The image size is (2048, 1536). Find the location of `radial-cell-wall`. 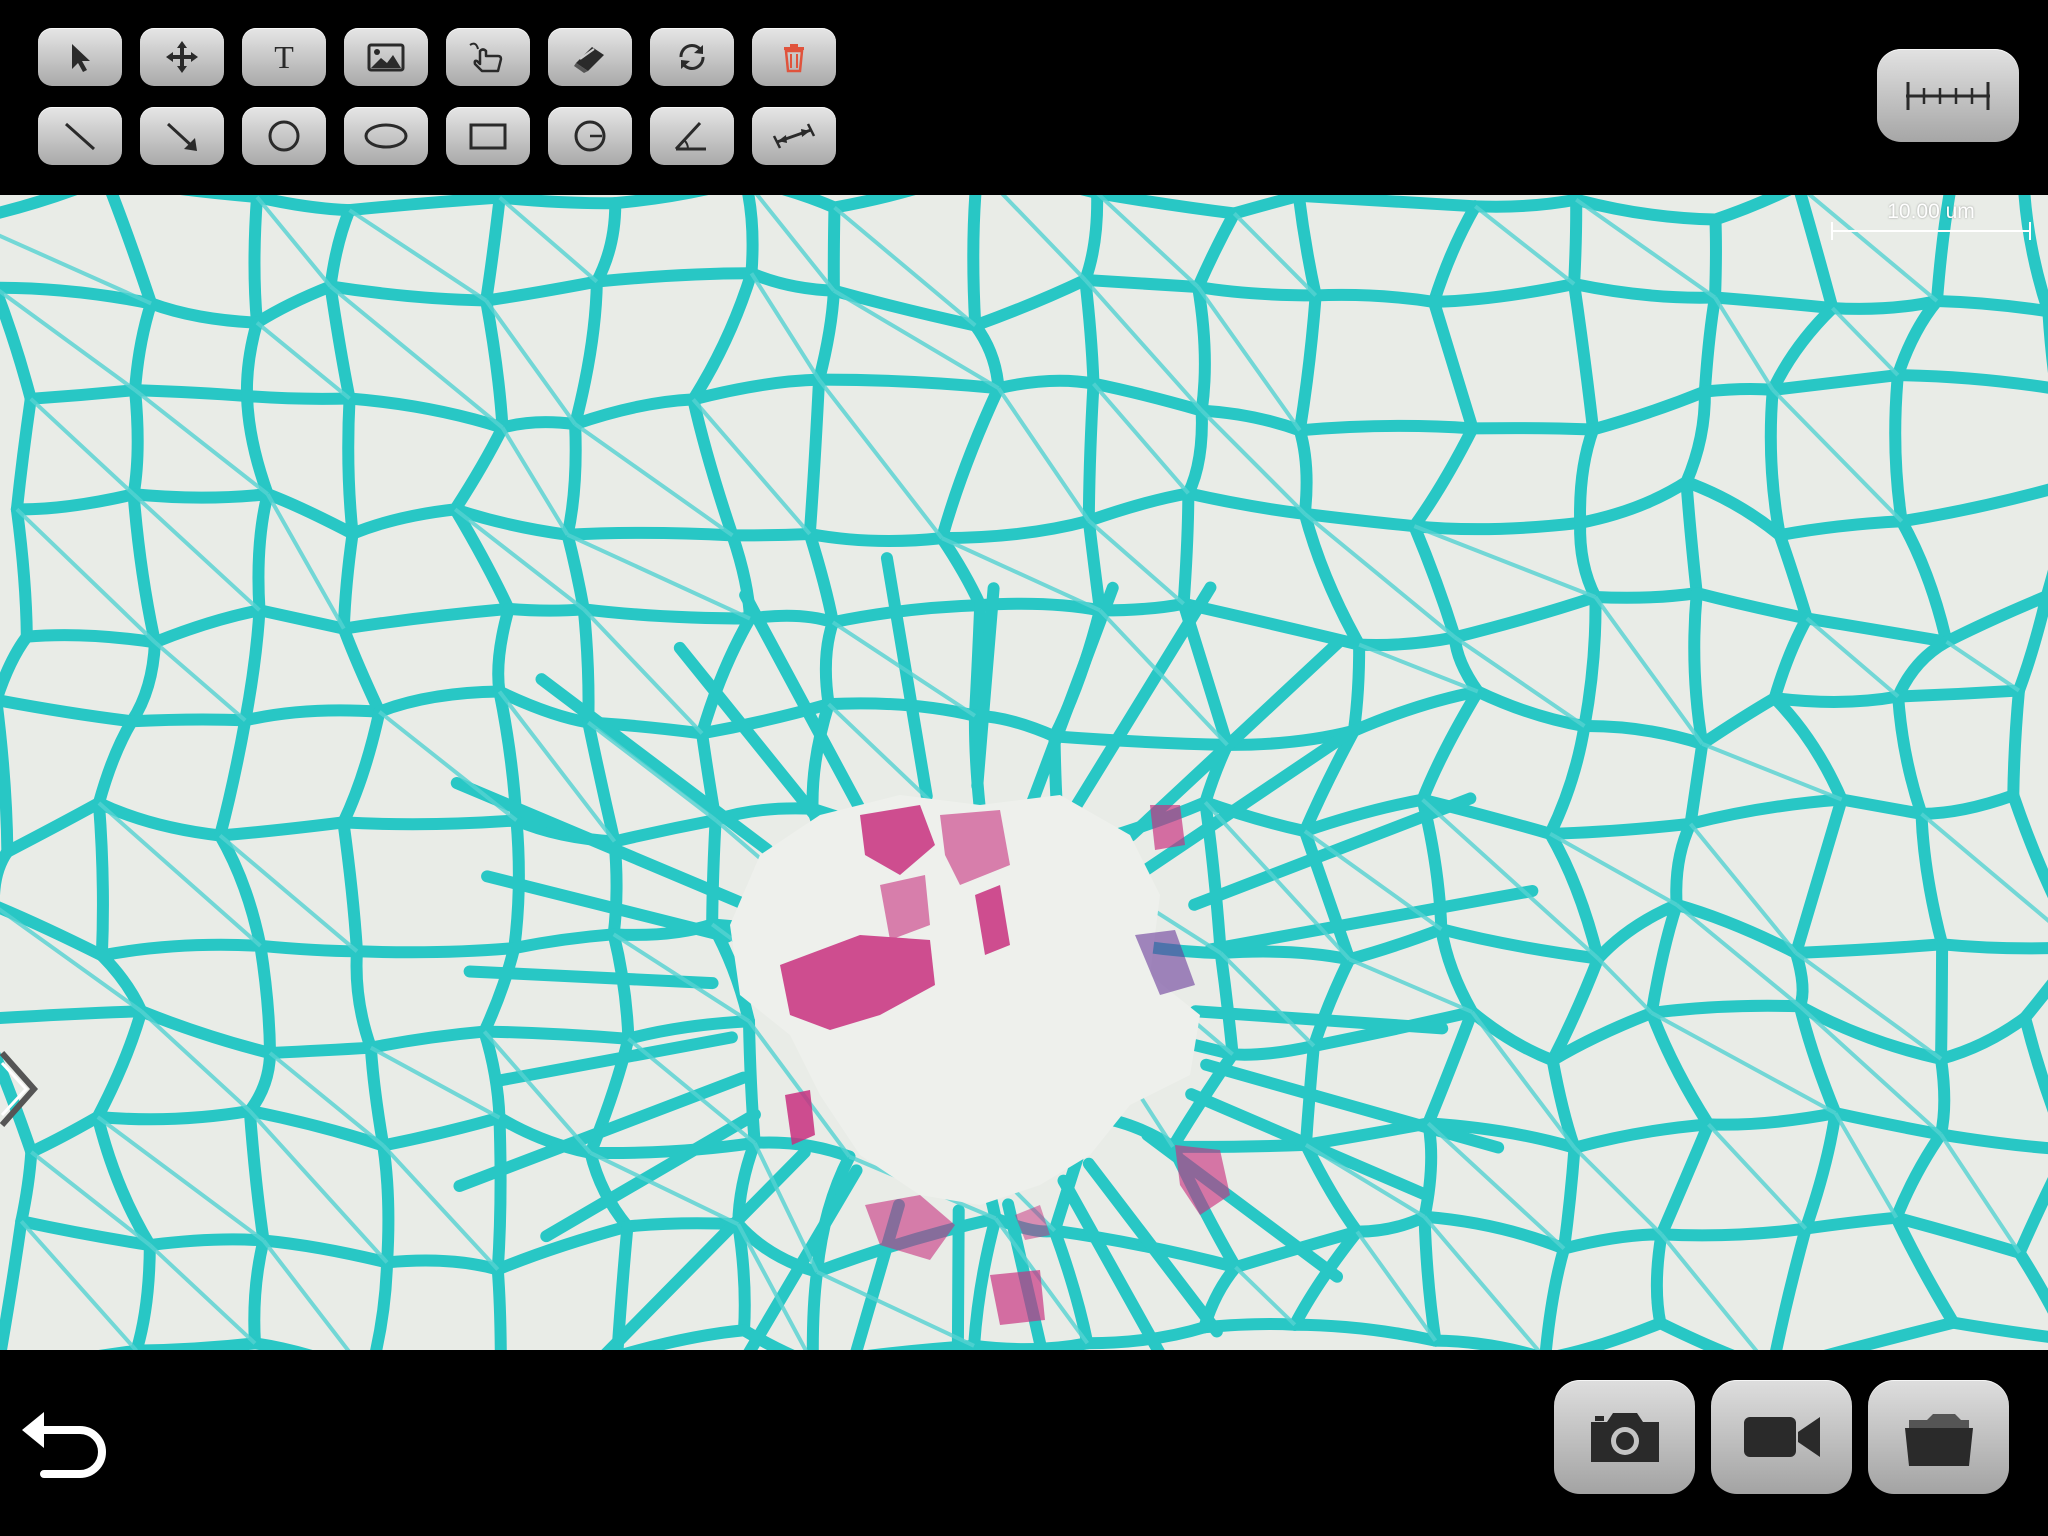

radial-cell-wall is located at coordinates (958, 1277).